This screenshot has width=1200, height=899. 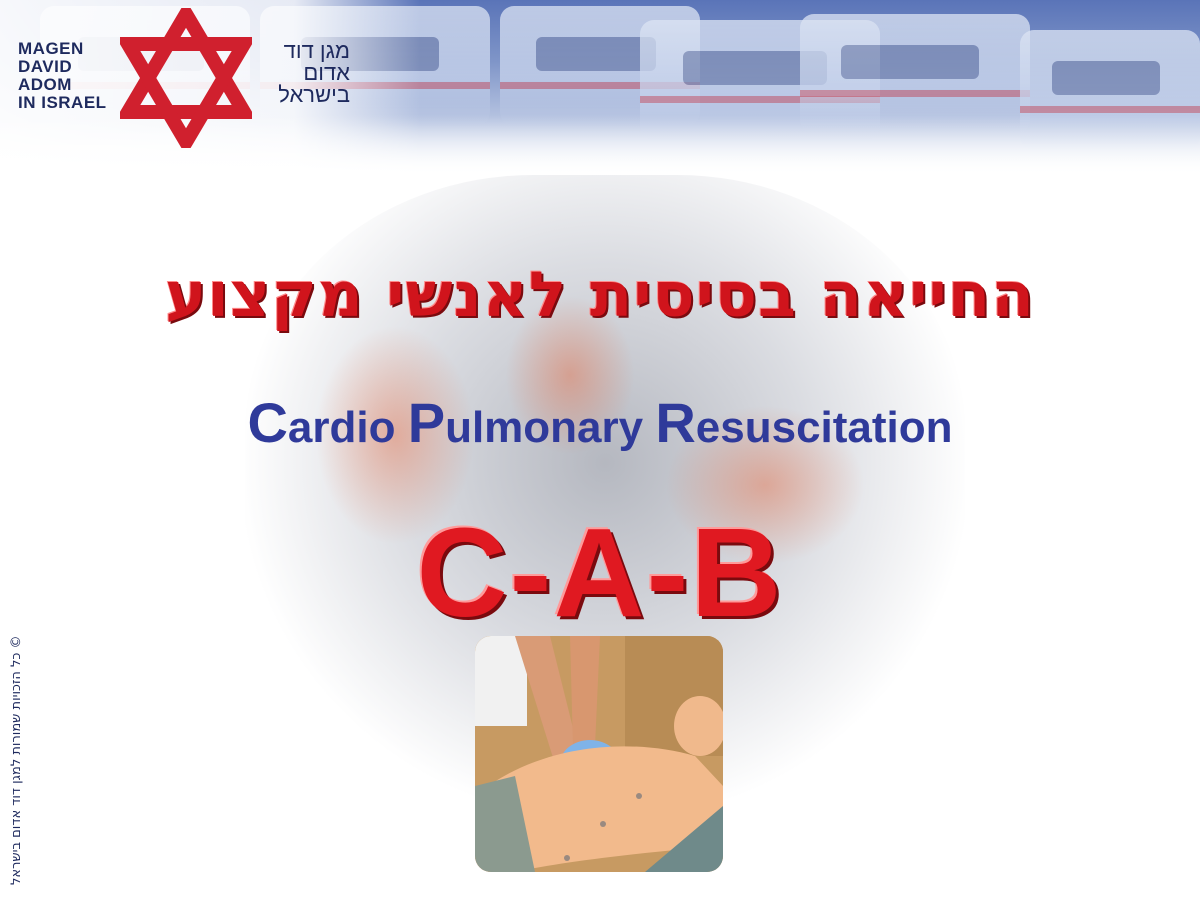 What do you see at coordinates (186, 78) in the screenshot?
I see `star-of-david-icon` at bounding box center [186, 78].